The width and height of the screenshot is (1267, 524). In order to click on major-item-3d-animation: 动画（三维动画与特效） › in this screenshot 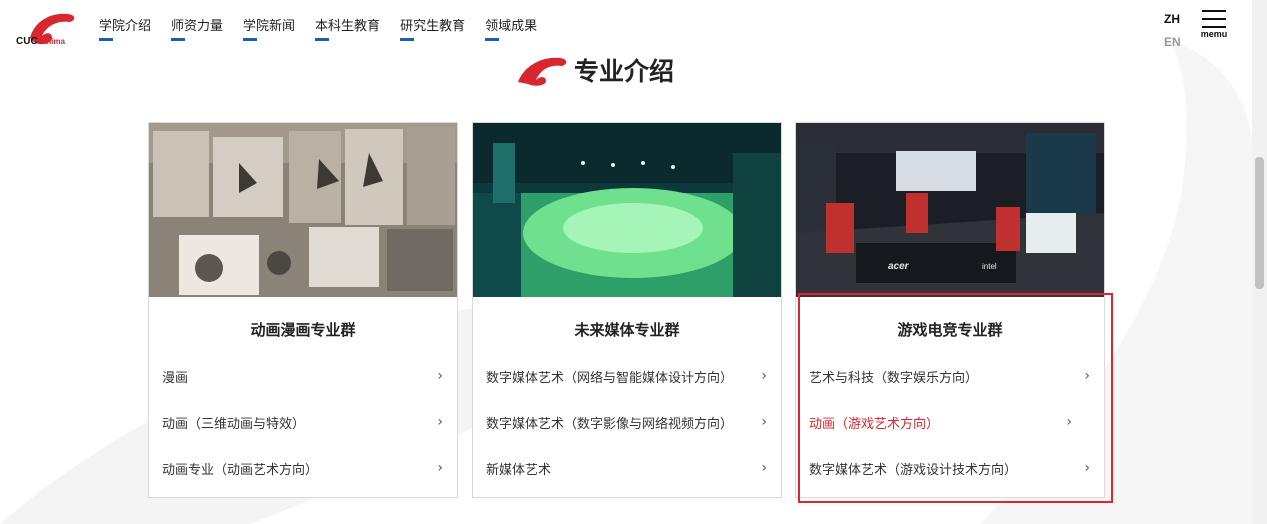, I will do `click(303, 422)`.